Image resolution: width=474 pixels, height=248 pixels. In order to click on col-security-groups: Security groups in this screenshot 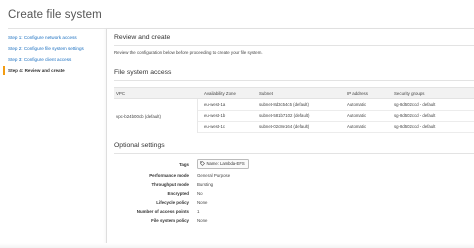, I will do `click(409, 93)`.